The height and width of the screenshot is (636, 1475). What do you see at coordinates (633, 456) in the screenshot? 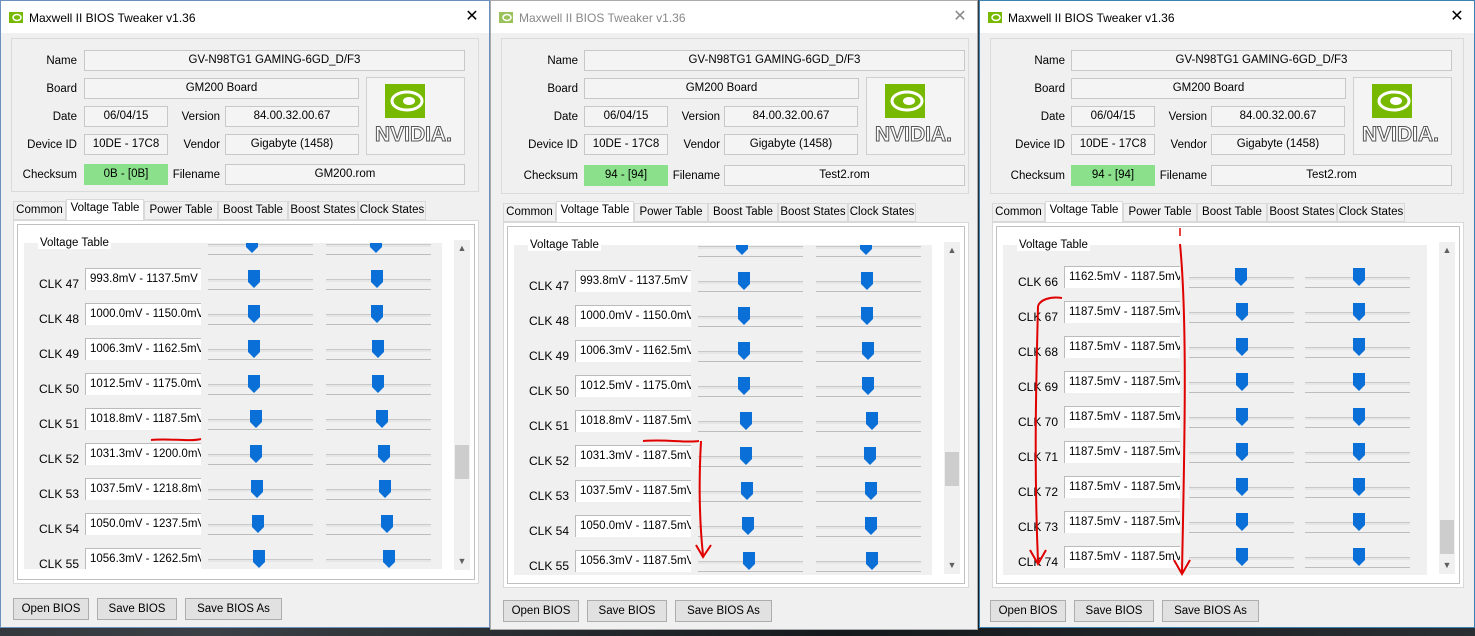
I see `voltage-range-field: 1031.3mV - 1187.5mV` at bounding box center [633, 456].